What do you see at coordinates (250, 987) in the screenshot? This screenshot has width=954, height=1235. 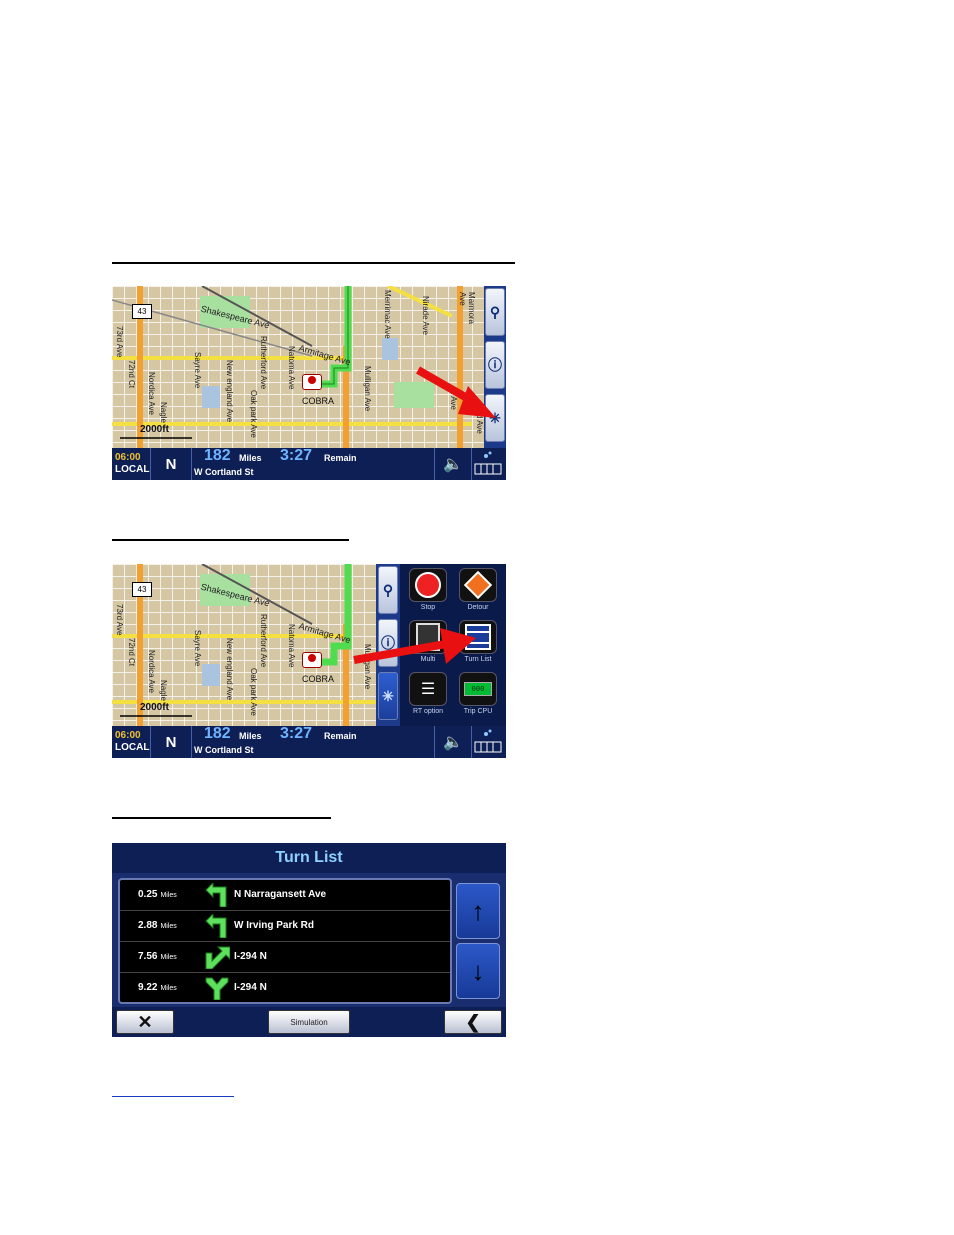 I see `turn-street: I-294 N` at bounding box center [250, 987].